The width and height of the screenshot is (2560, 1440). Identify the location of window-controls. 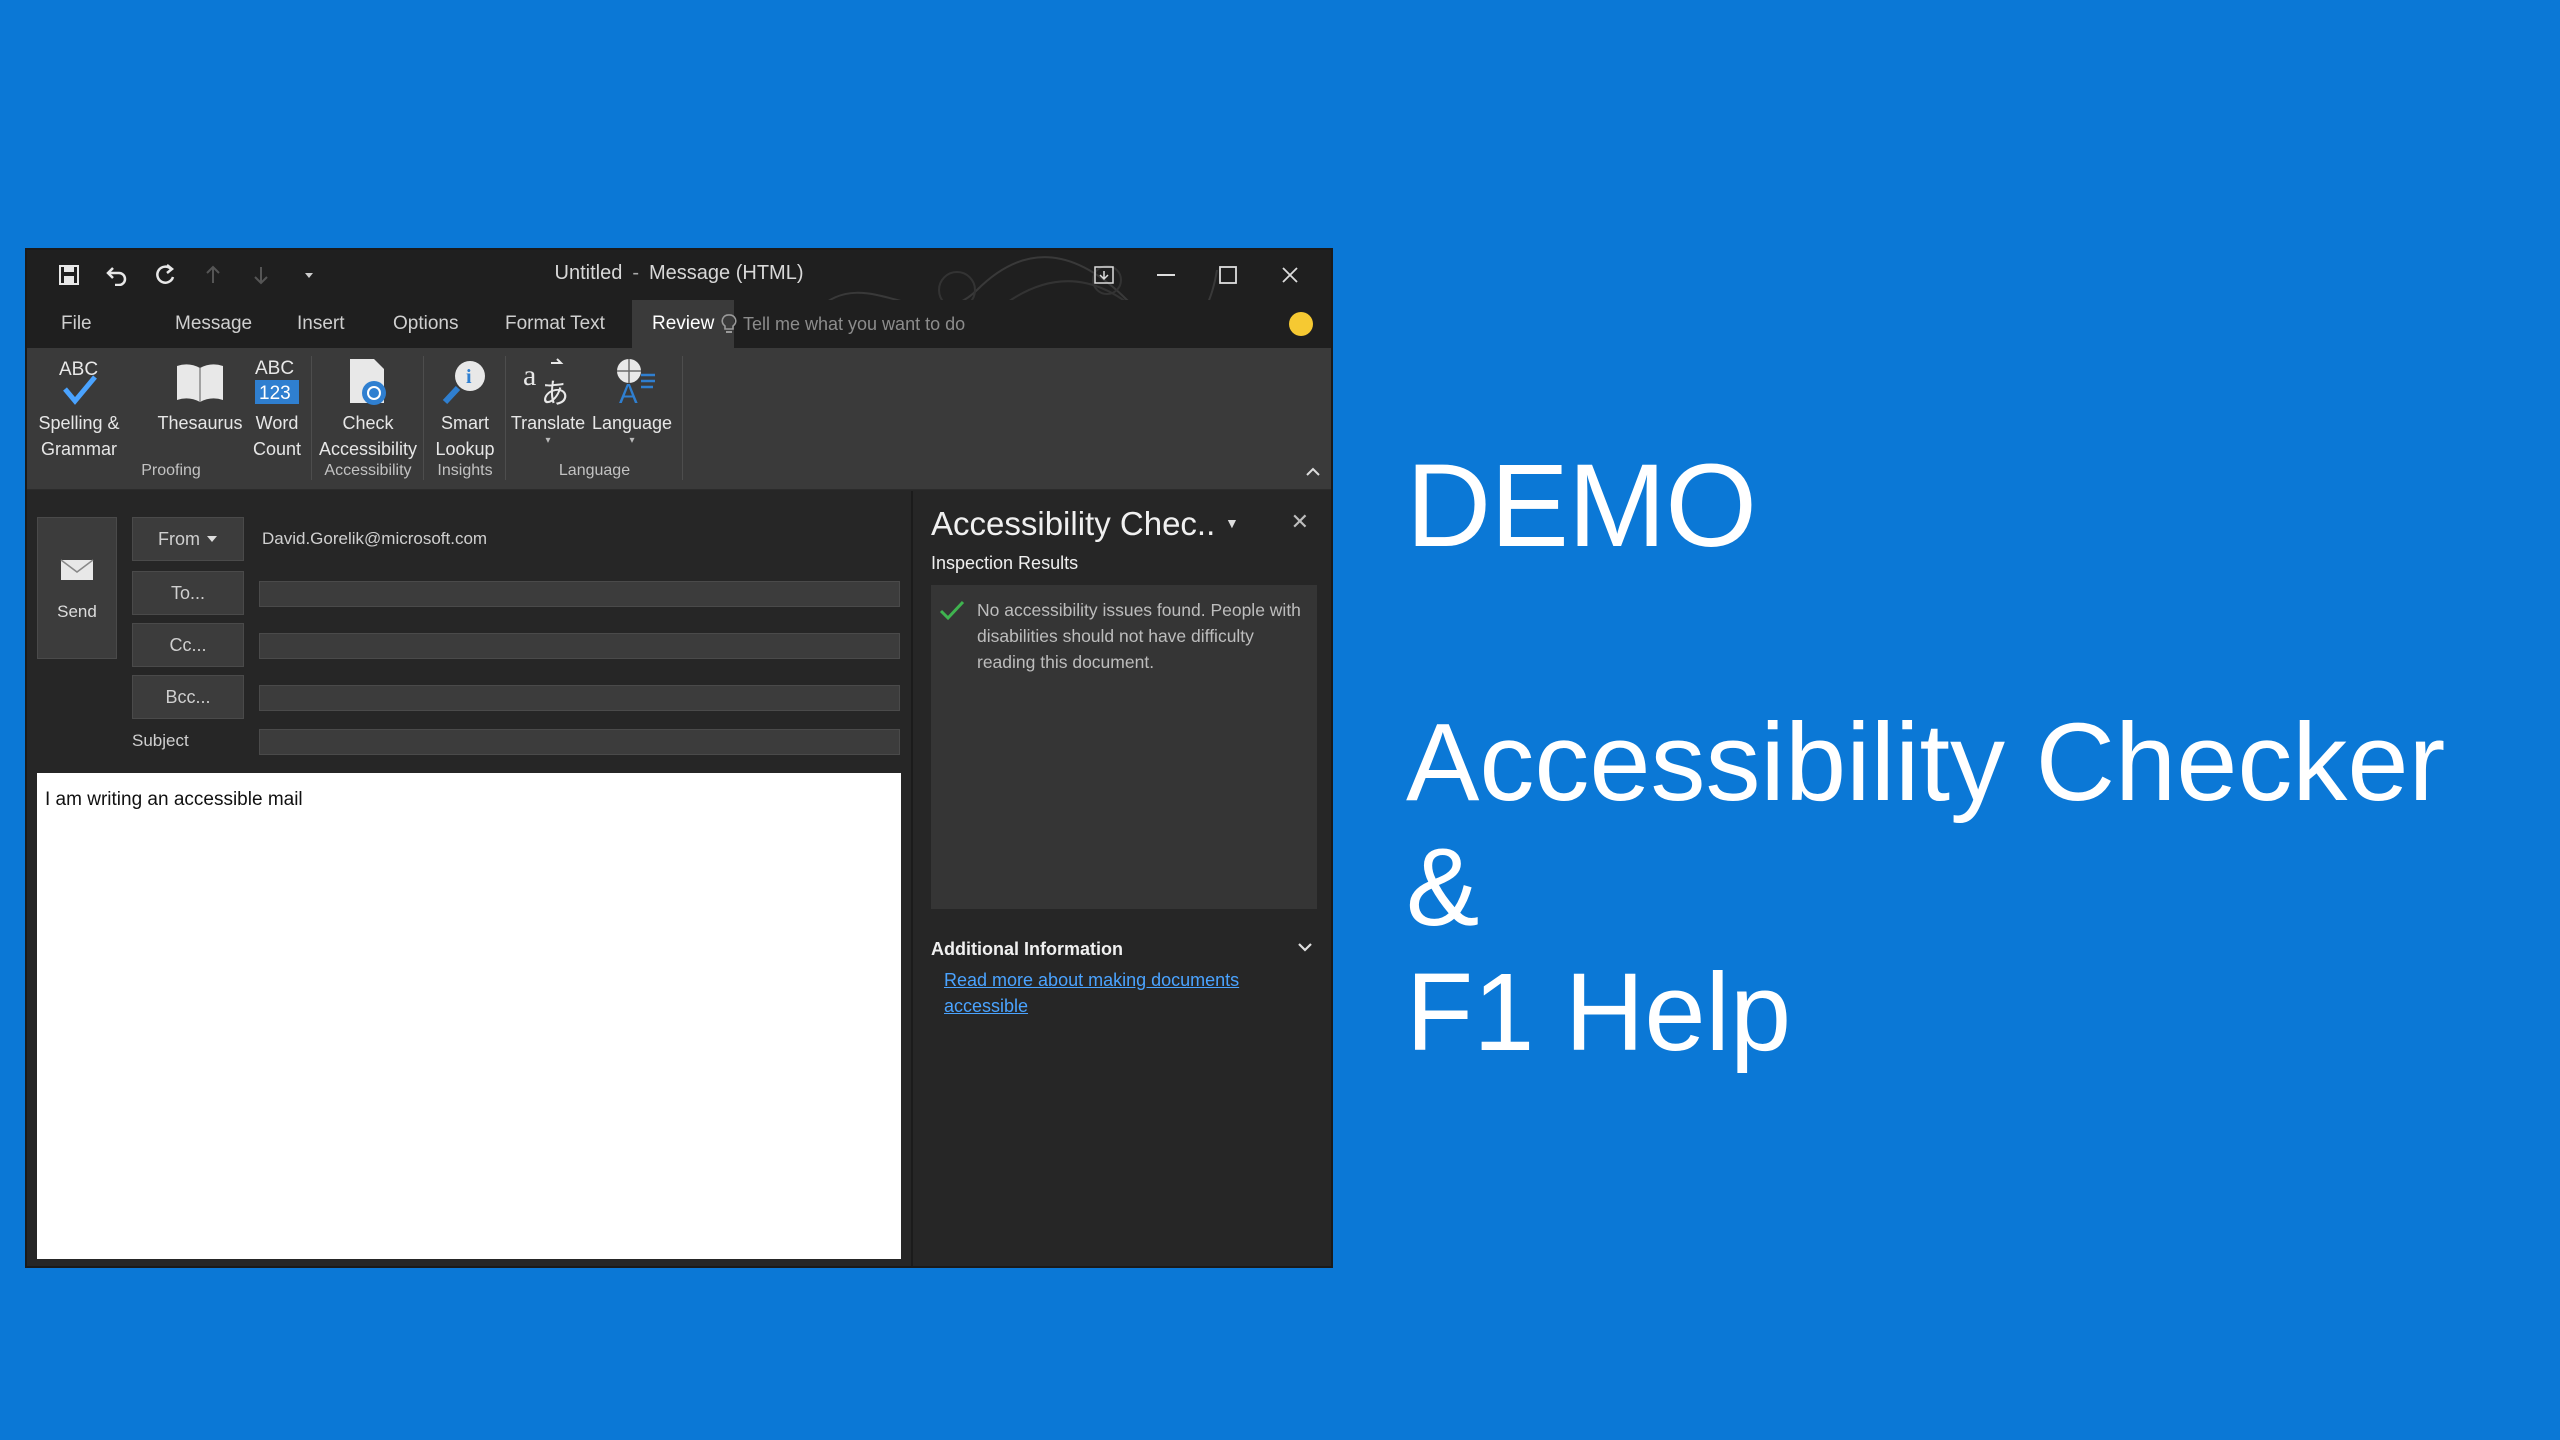
(1197, 275).